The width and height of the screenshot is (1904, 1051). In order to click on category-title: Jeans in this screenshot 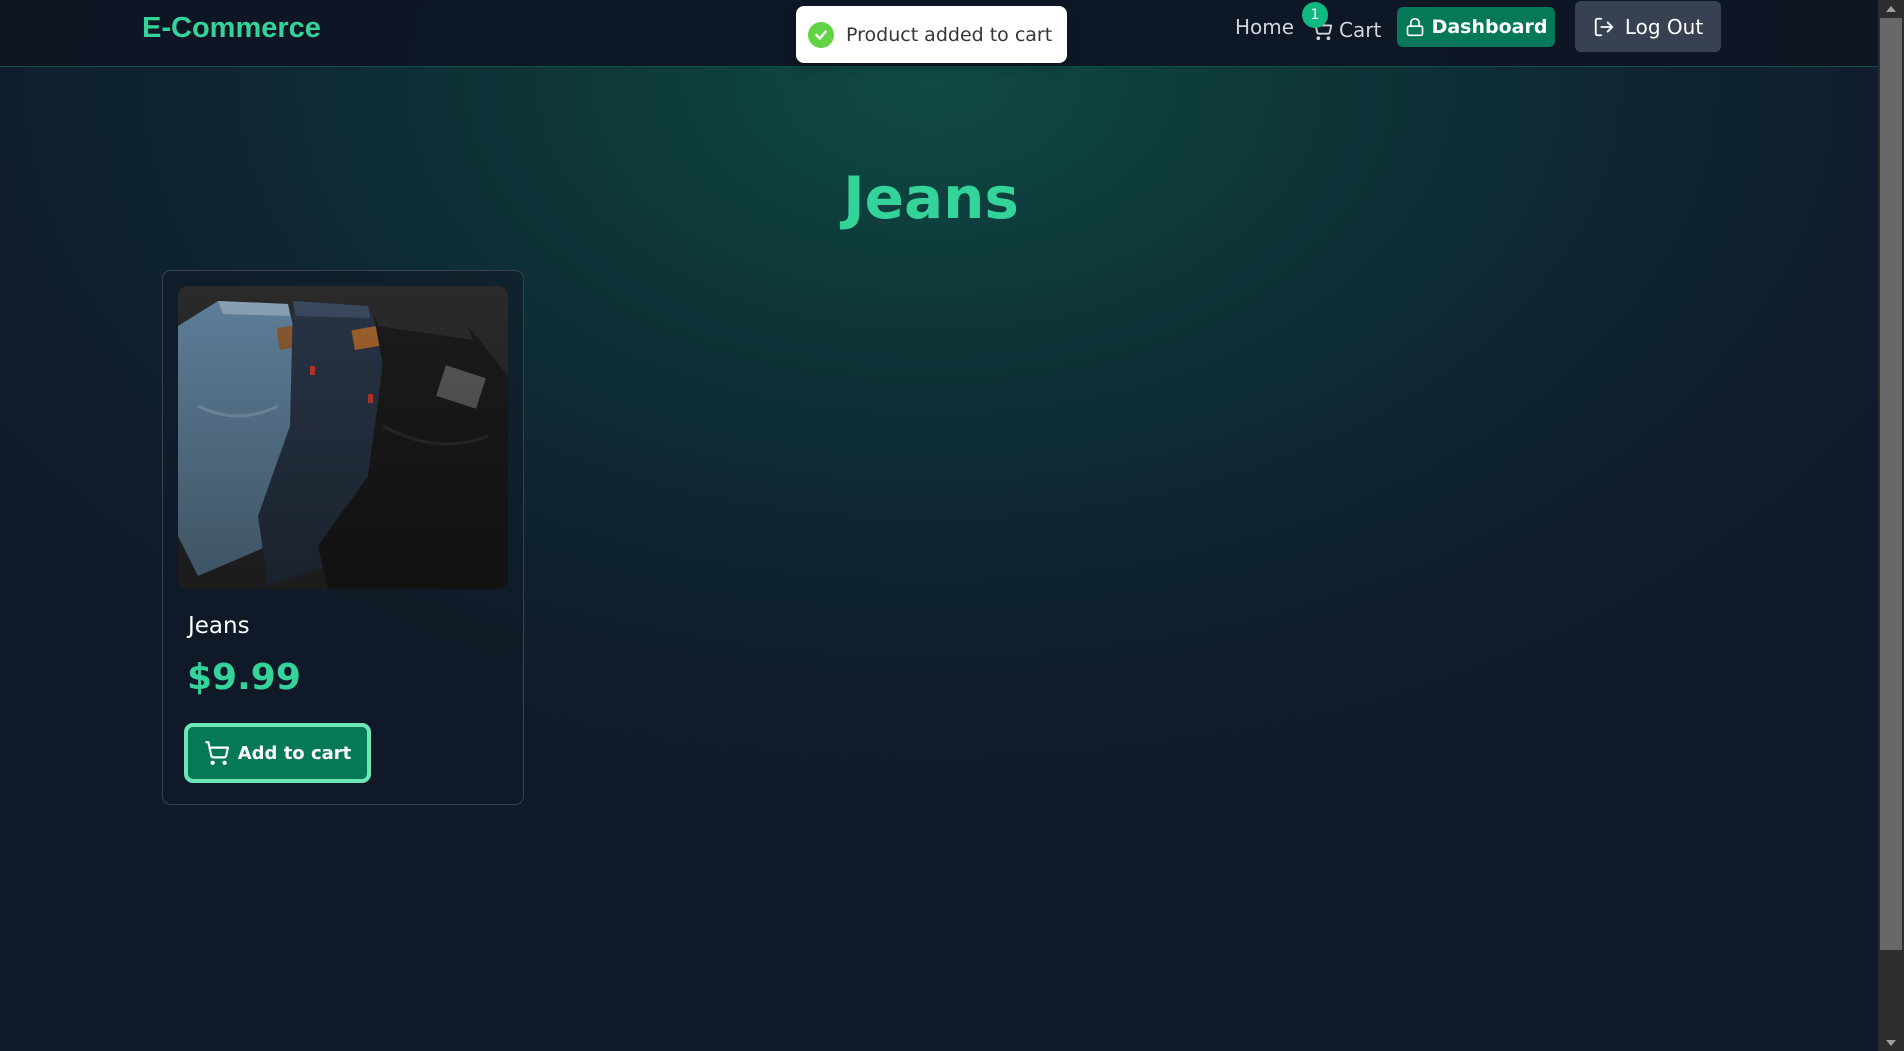, I will do `click(931, 198)`.